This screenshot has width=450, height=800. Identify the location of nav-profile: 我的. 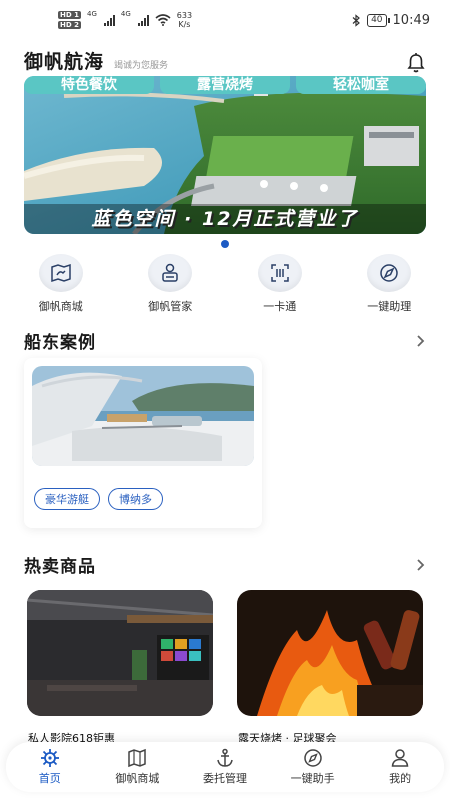
(400, 767).